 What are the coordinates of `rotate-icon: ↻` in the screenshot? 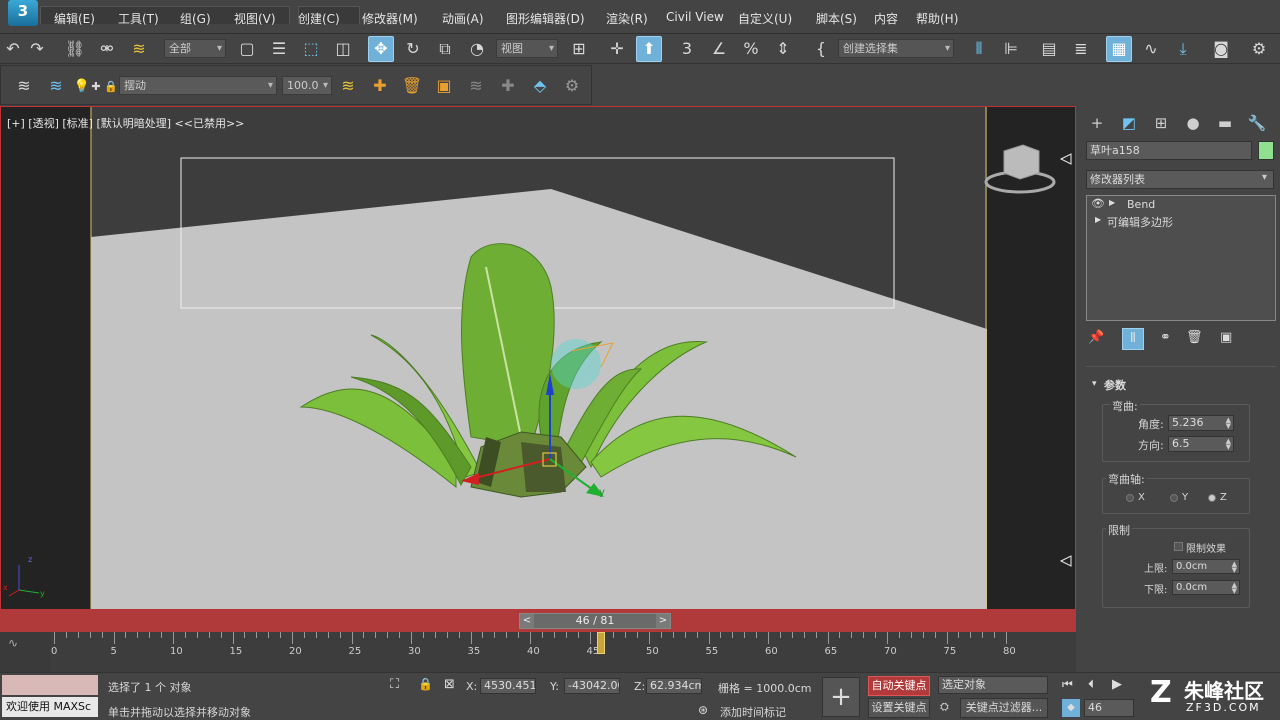 It's located at (413, 49).